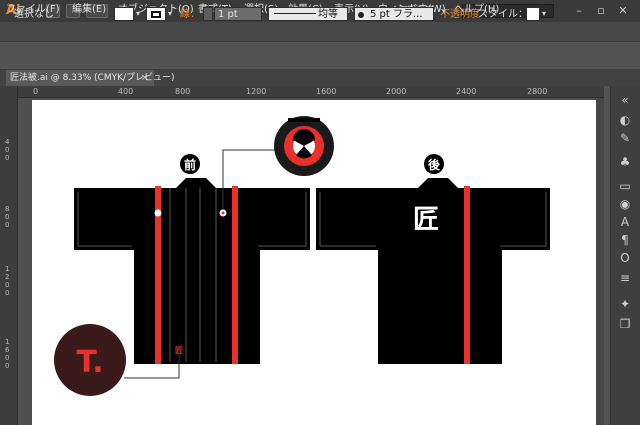 Image resolution: width=640 pixels, height=425 pixels. I want to click on pathfinder-icon: ✦, so click(625, 304).